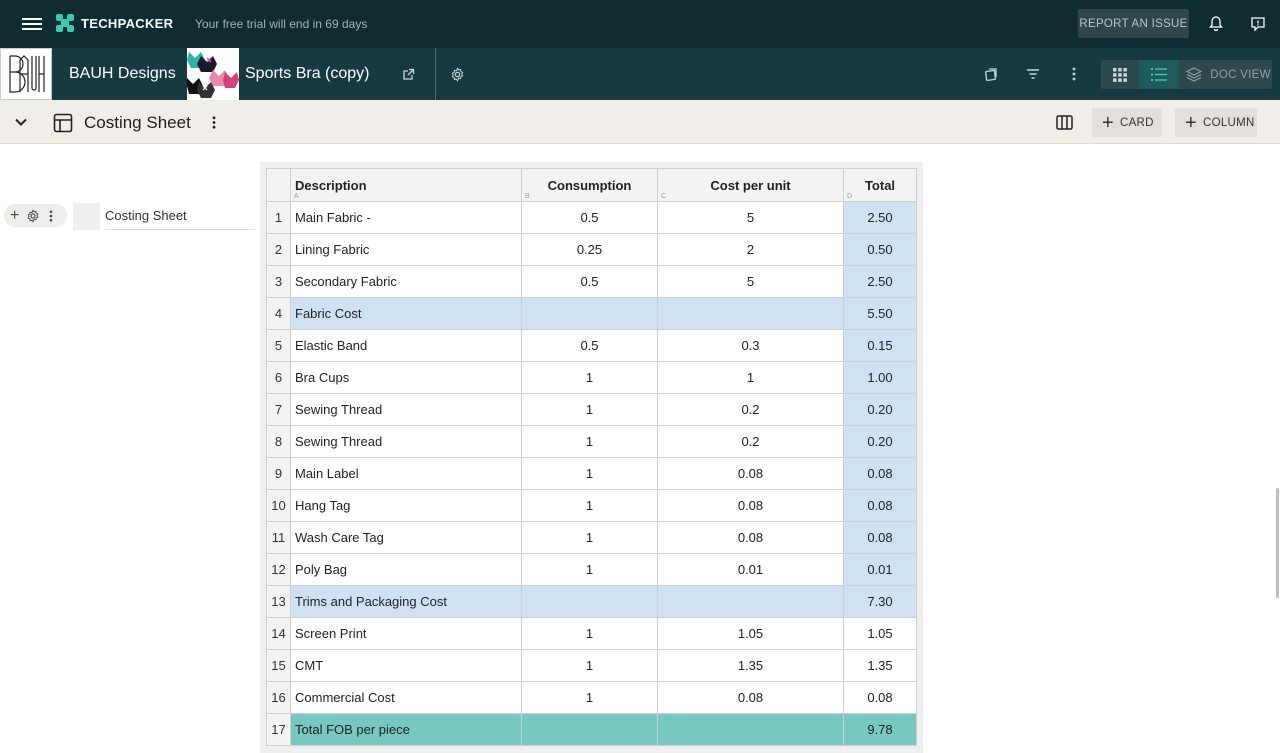  I want to click on table-row: 6 Bra Cups 1 1 1.00, so click(591, 377).